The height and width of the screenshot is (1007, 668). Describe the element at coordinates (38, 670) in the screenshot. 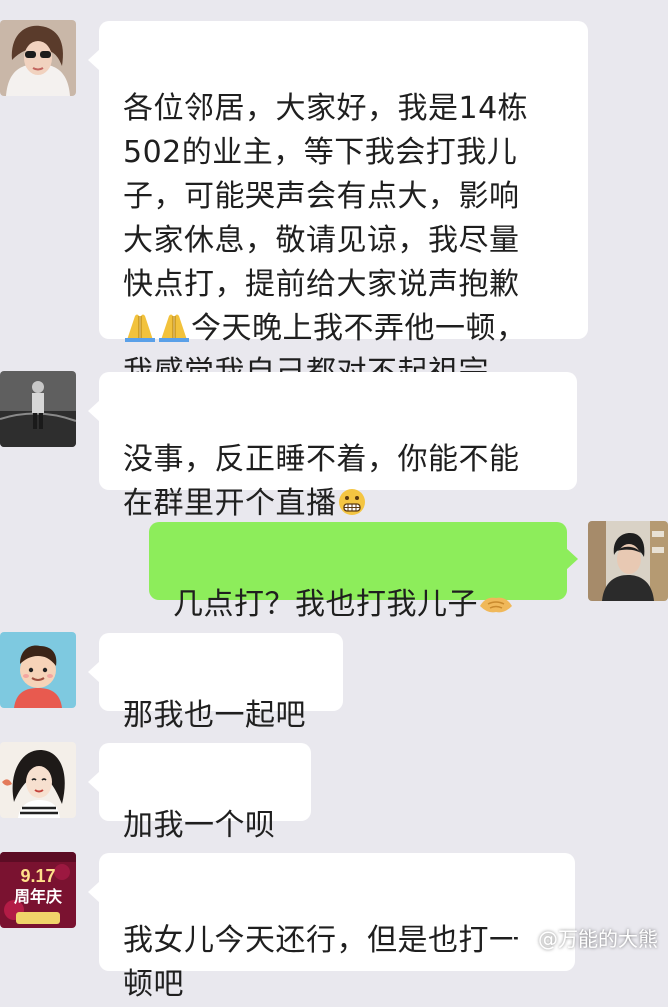

I see `avatar-cartoon-boy` at that location.